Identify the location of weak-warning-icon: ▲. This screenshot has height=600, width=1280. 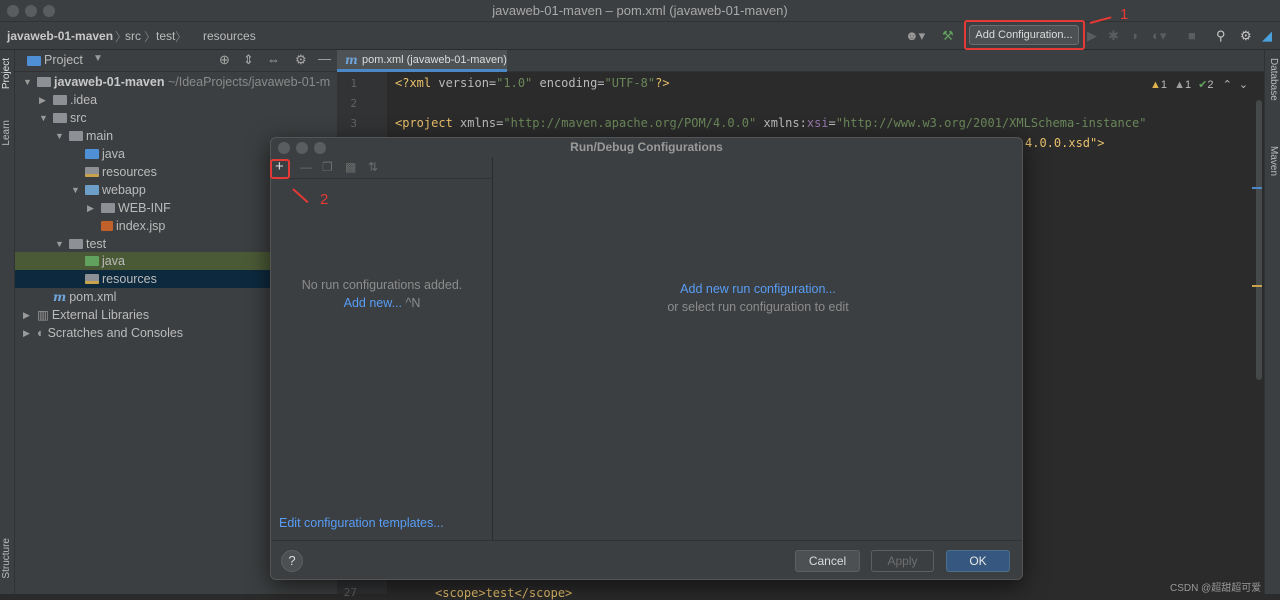
(1179, 85).